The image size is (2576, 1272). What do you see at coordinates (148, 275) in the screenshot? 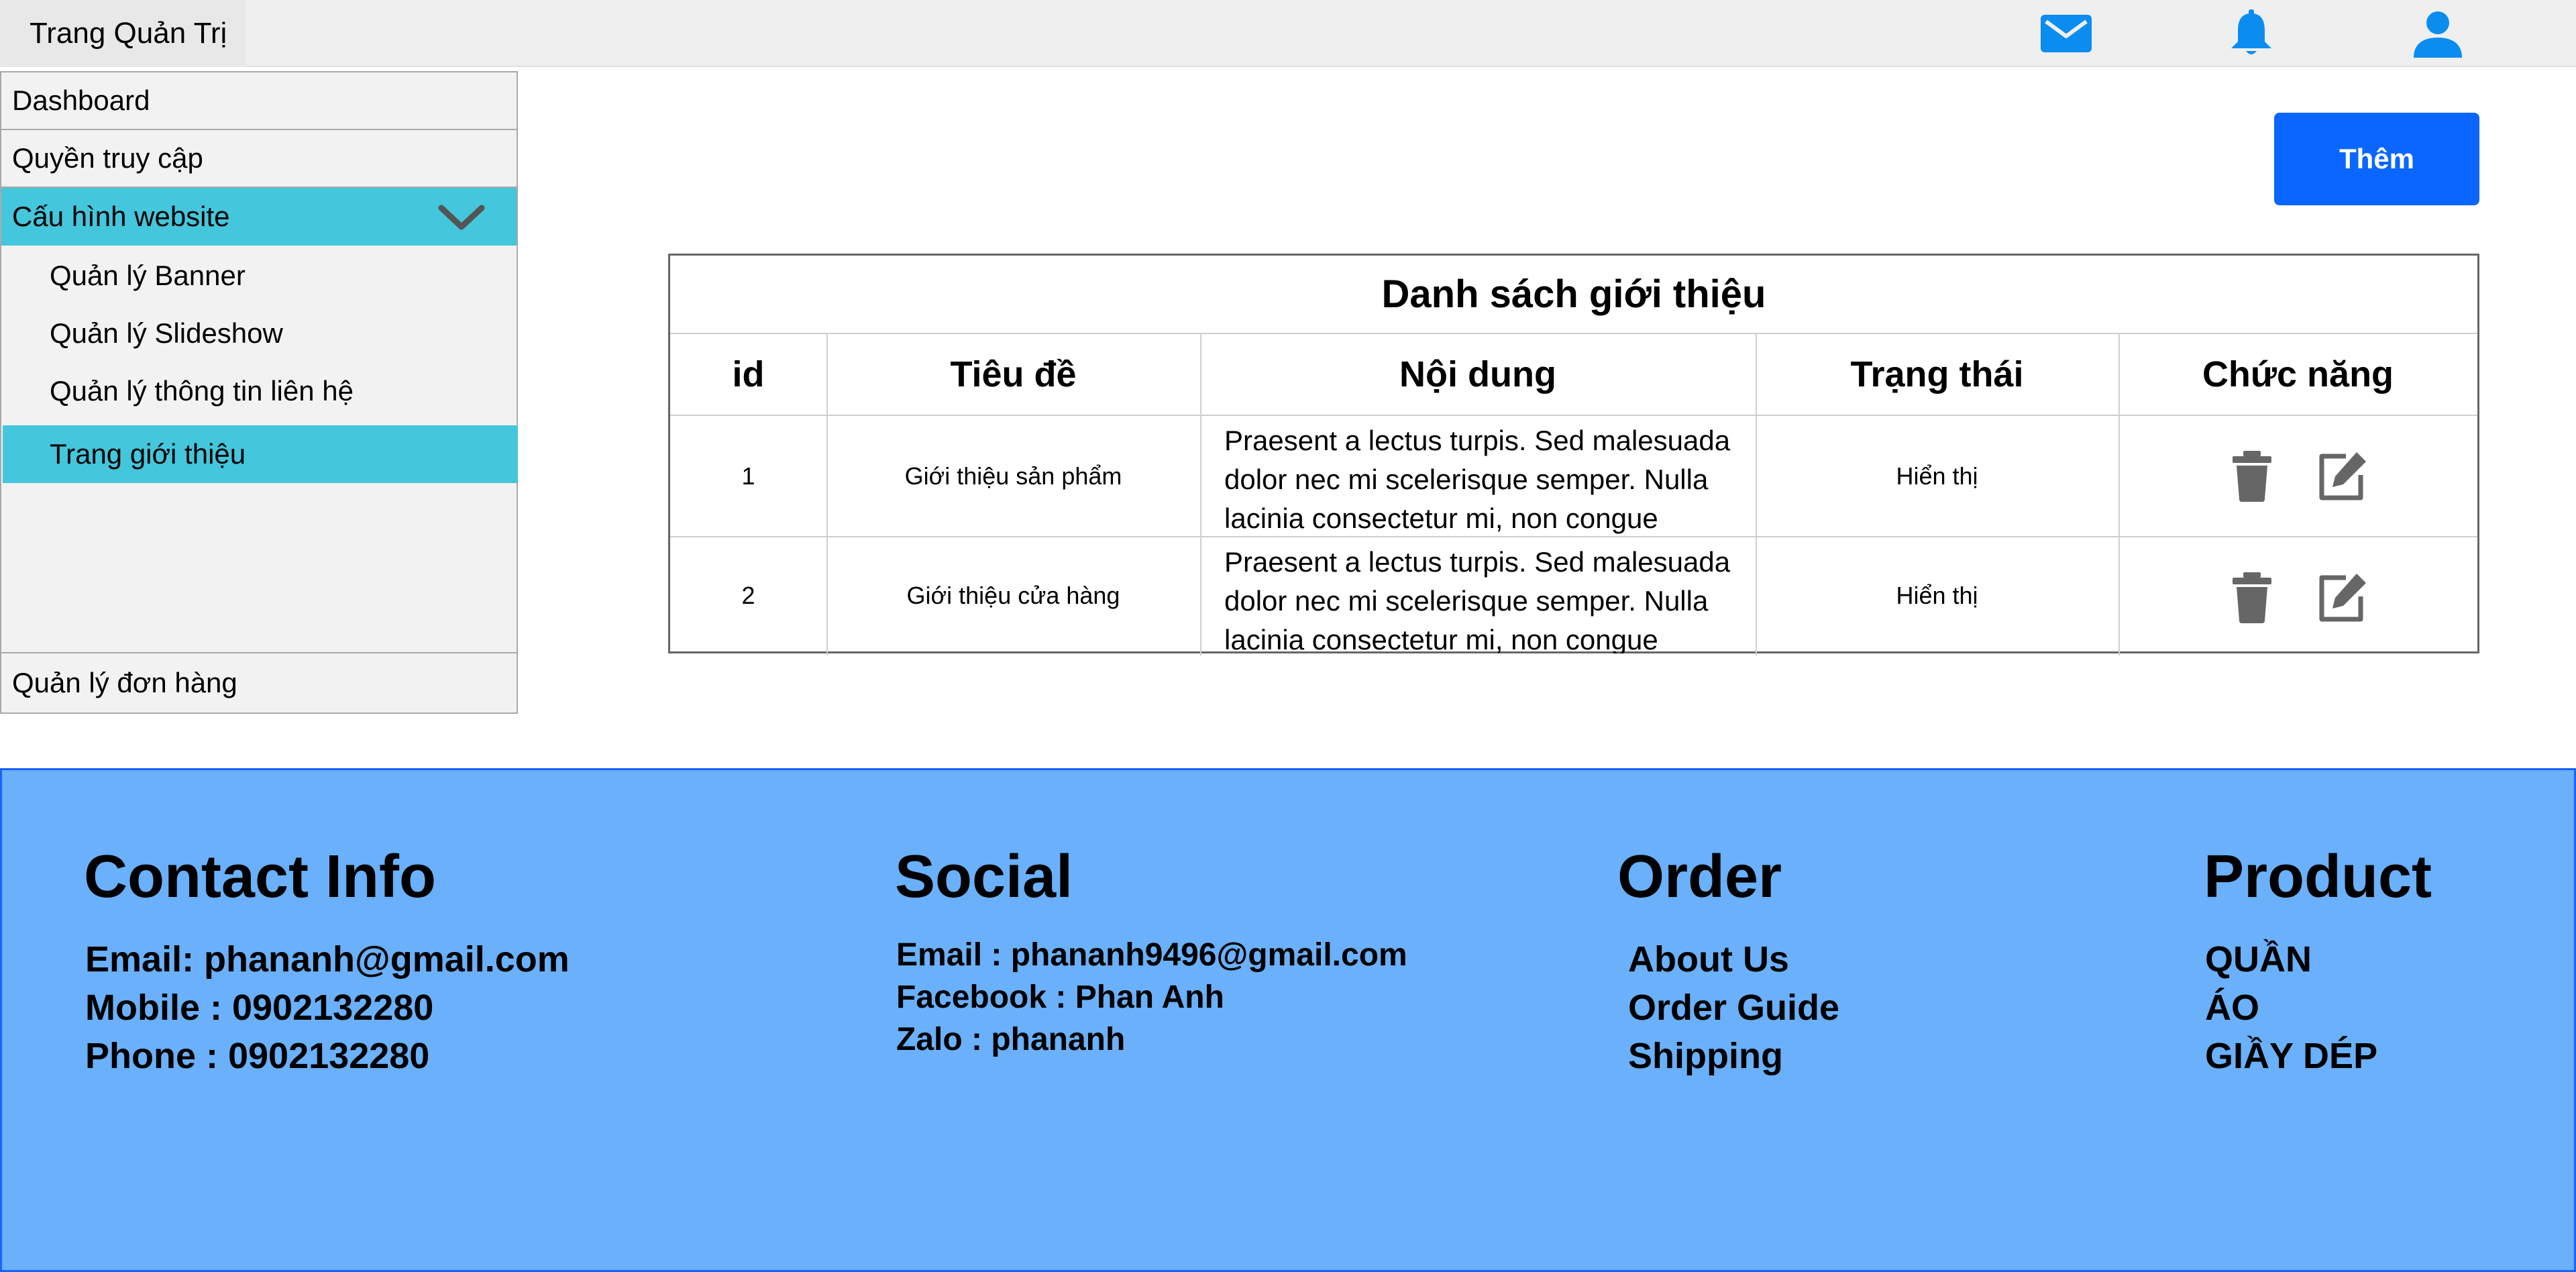
I see `sidebar-subitem-label: Quản lý Banner` at bounding box center [148, 275].